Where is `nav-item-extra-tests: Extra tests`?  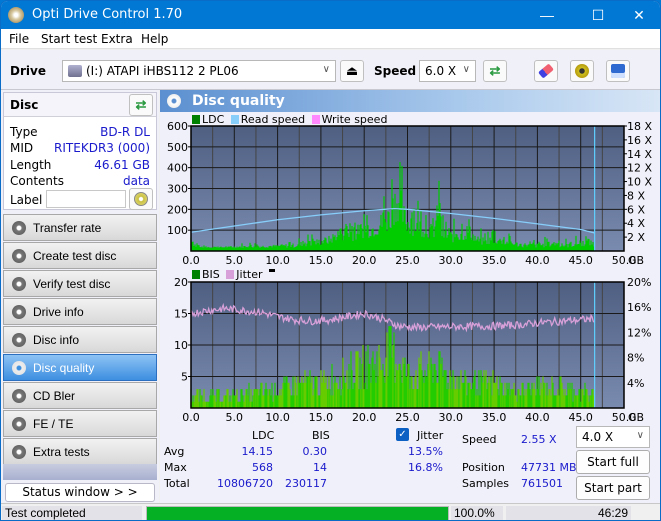
nav-item-extra-tests: Extra tests is located at coordinates (80, 451).